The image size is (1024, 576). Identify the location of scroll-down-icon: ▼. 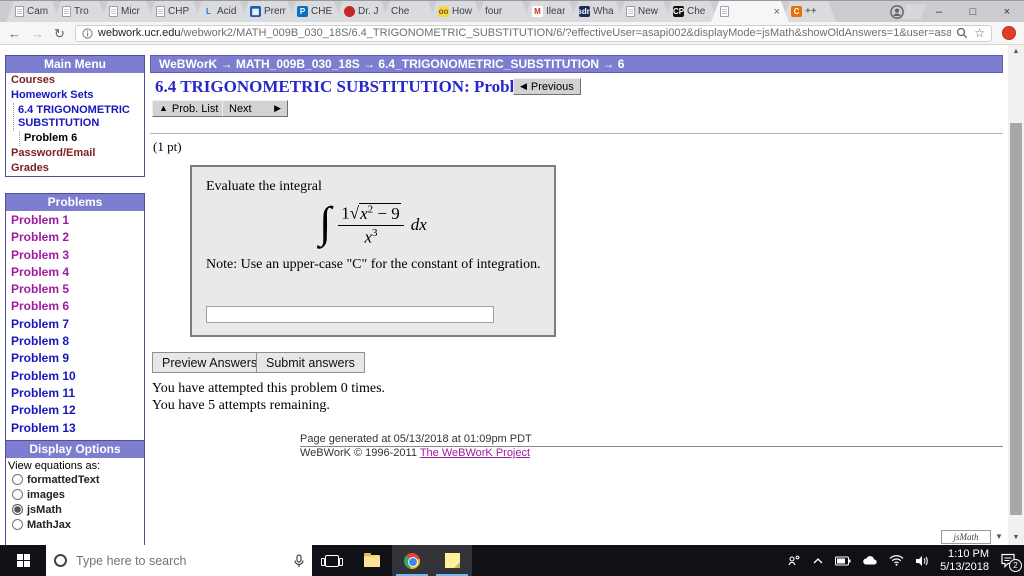
(1016, 538).